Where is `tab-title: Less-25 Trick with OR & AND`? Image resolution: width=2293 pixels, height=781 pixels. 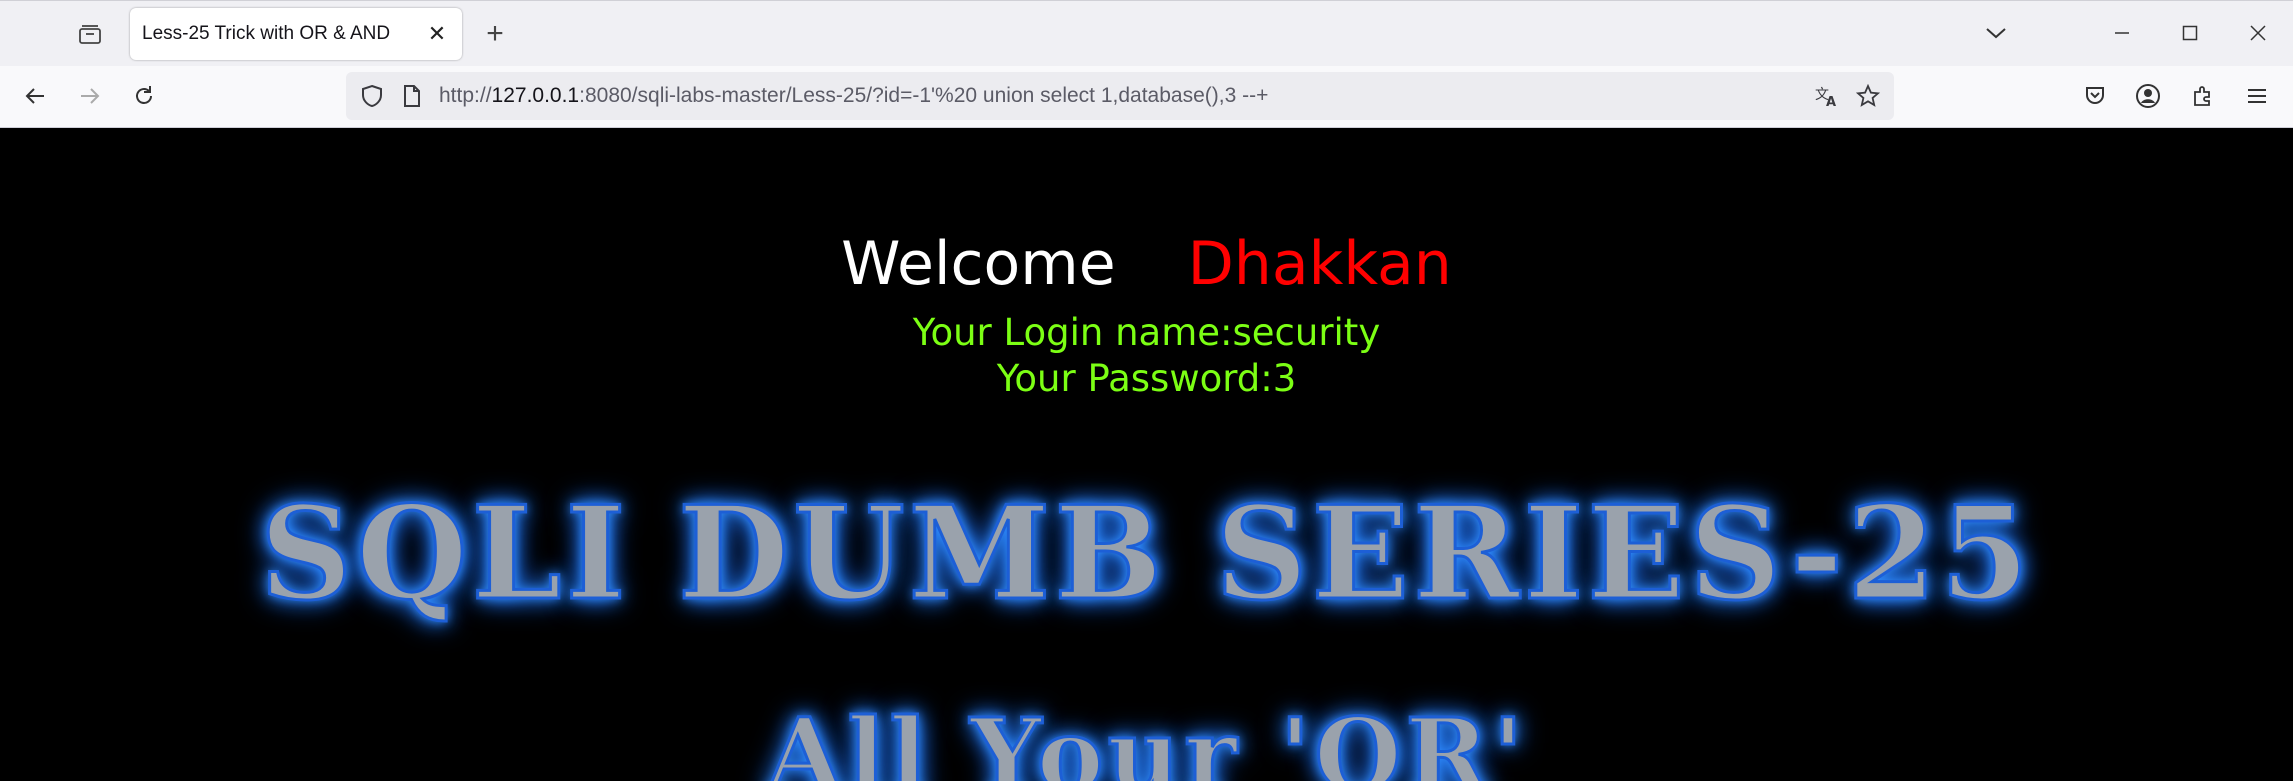 tab-title: Less-25 Trick with OR & AND is located at coordinates (266, 33).